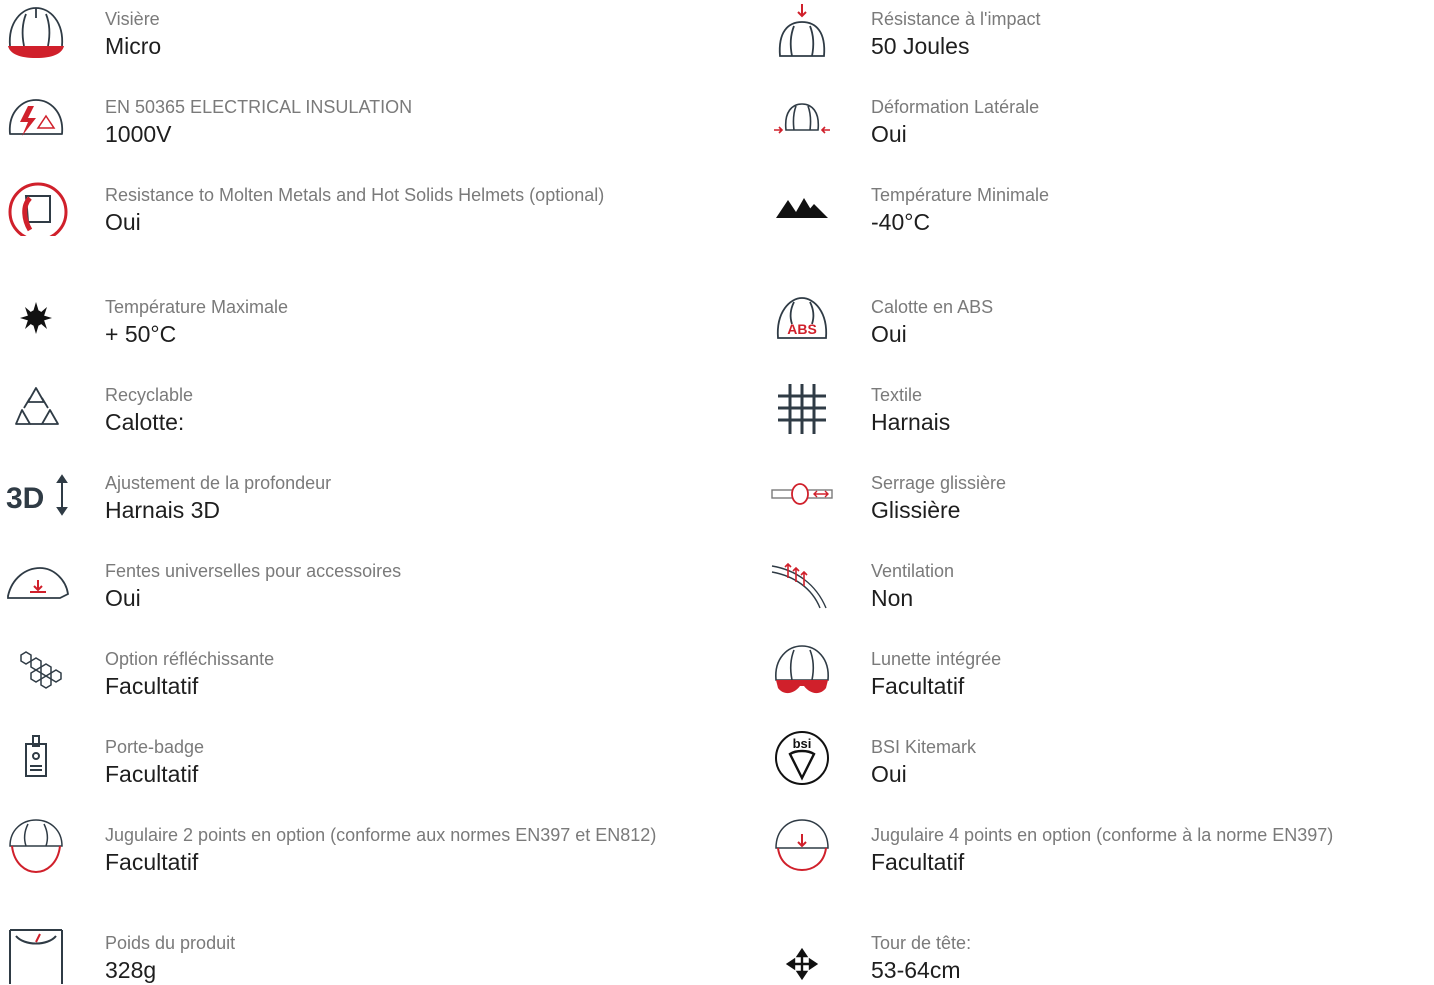  What do you see at coordinates (149, 395) in the screenshot?
I see `feature-label: Recyclable` at bounding box center [149, 395].